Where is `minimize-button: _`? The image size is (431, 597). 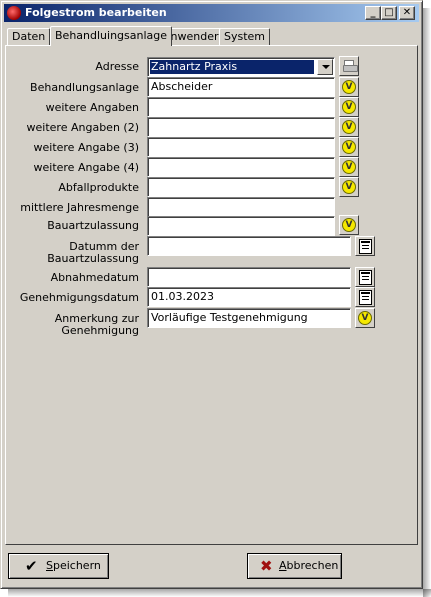 minimize-button: _ is located at coordinates (373, 13).